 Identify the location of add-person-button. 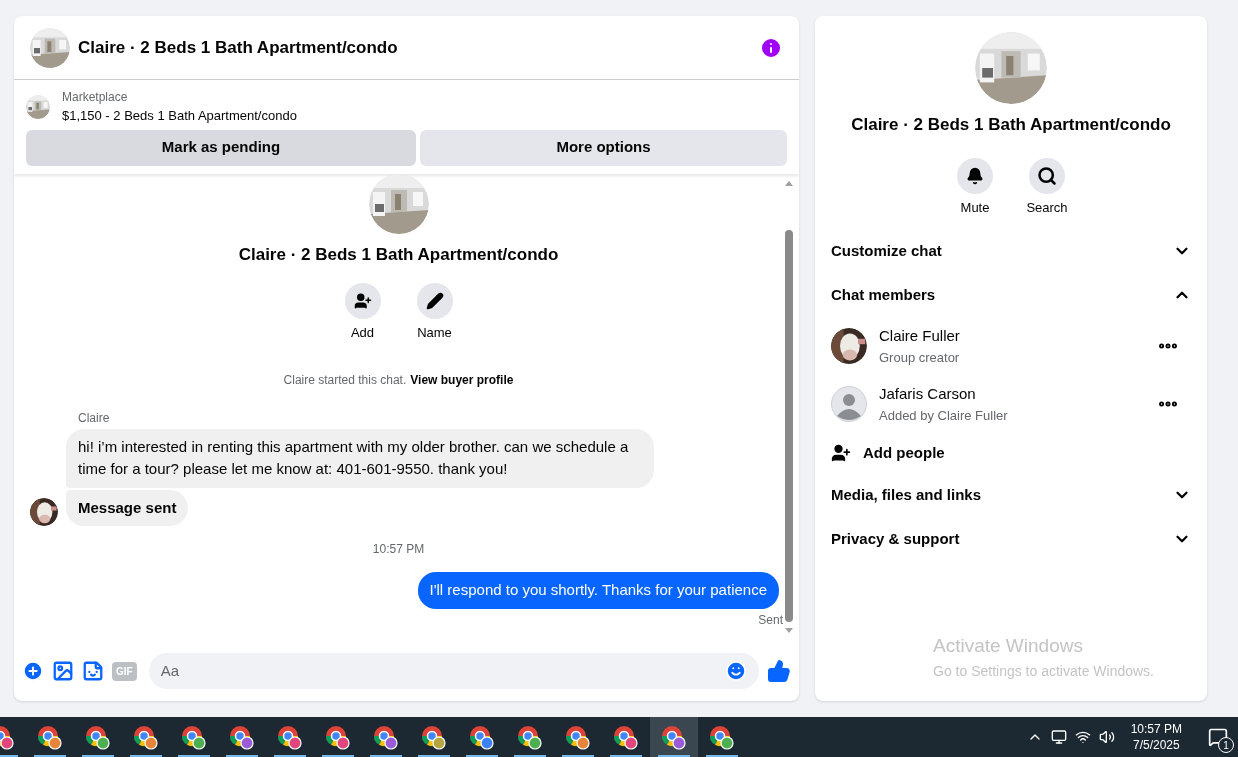
(362, 301).